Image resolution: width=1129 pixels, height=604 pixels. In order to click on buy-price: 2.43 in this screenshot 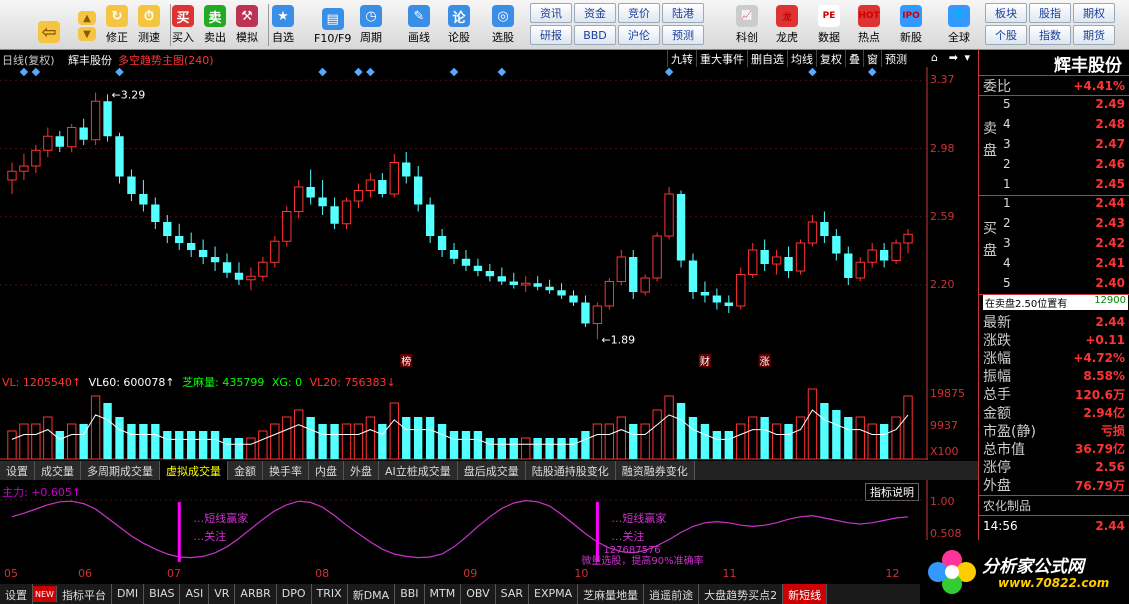, I will do `click(1110, 223)`.